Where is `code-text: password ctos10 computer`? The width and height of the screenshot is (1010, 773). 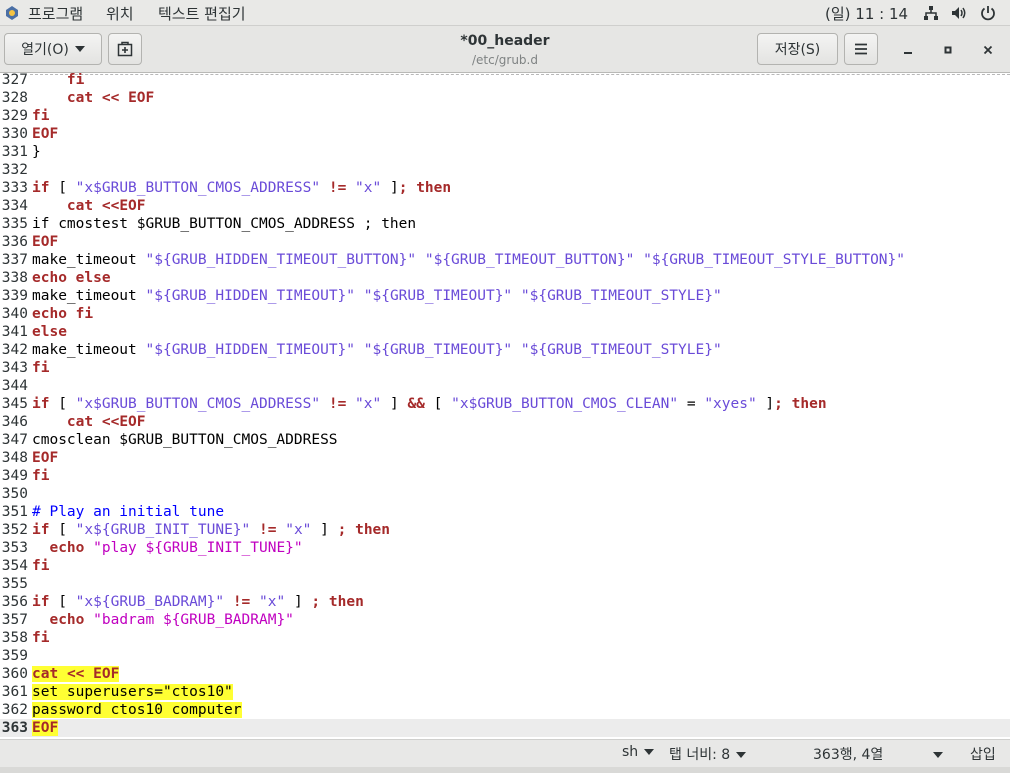
code-text: password ctos10 computer is located at coordinates (137, 710).